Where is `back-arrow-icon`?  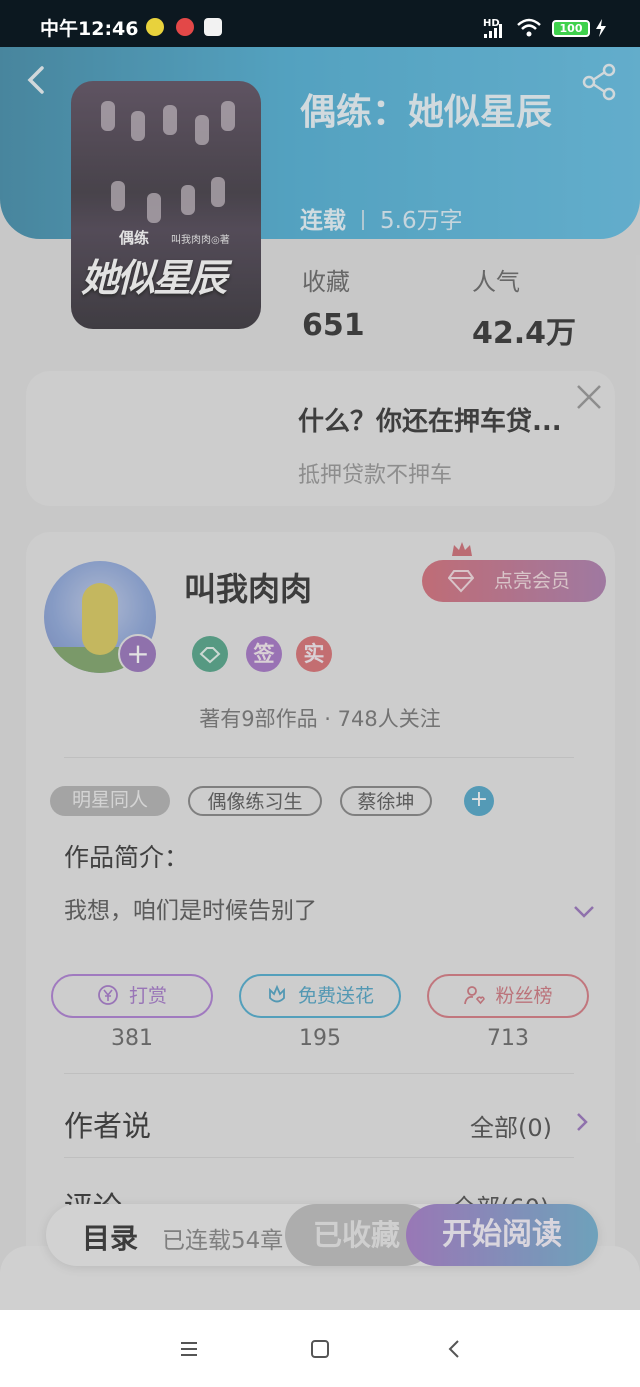
back-arrow-icon is located at coordinates (37, 80).